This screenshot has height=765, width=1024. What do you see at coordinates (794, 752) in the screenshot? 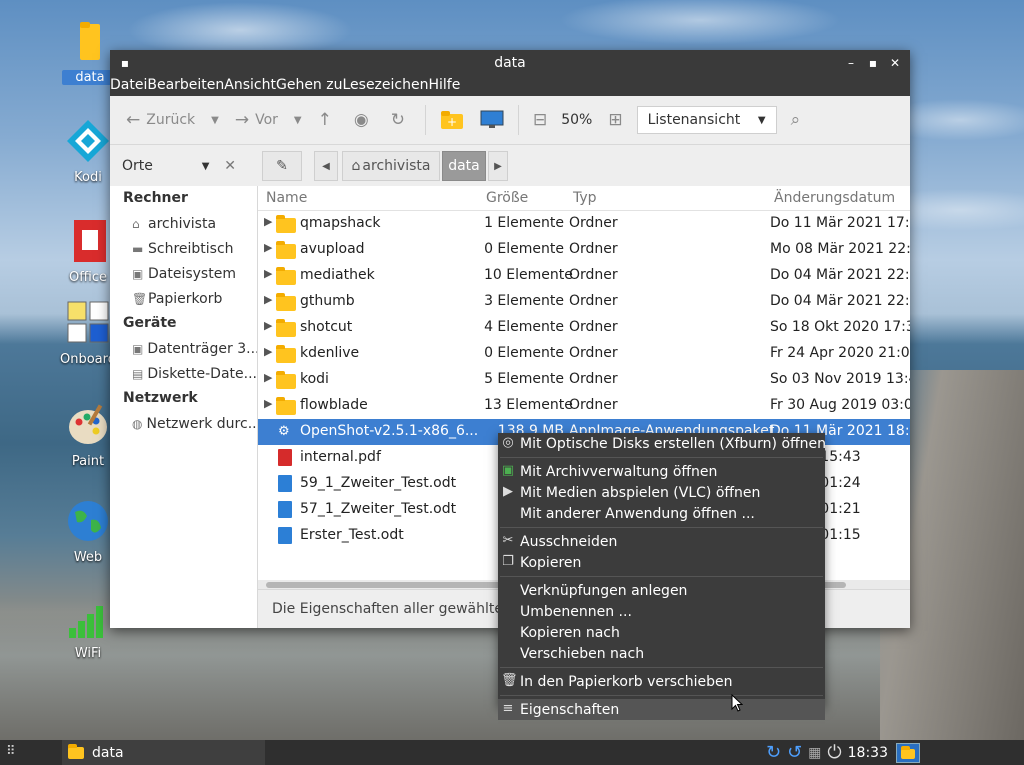
I see `sync-icon: ↺` at bounding box center [794, 752].